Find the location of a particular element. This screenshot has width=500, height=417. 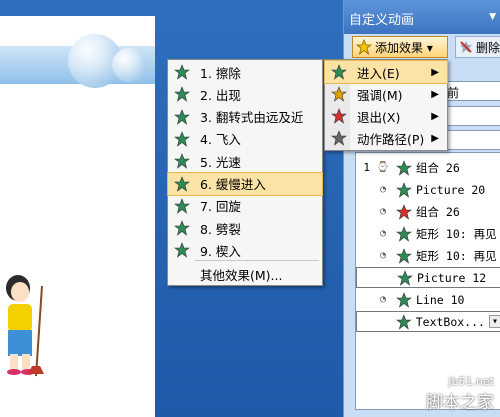

entrance-effect-item: 6. 缓慢进入 is located at coordinates (245, 183).